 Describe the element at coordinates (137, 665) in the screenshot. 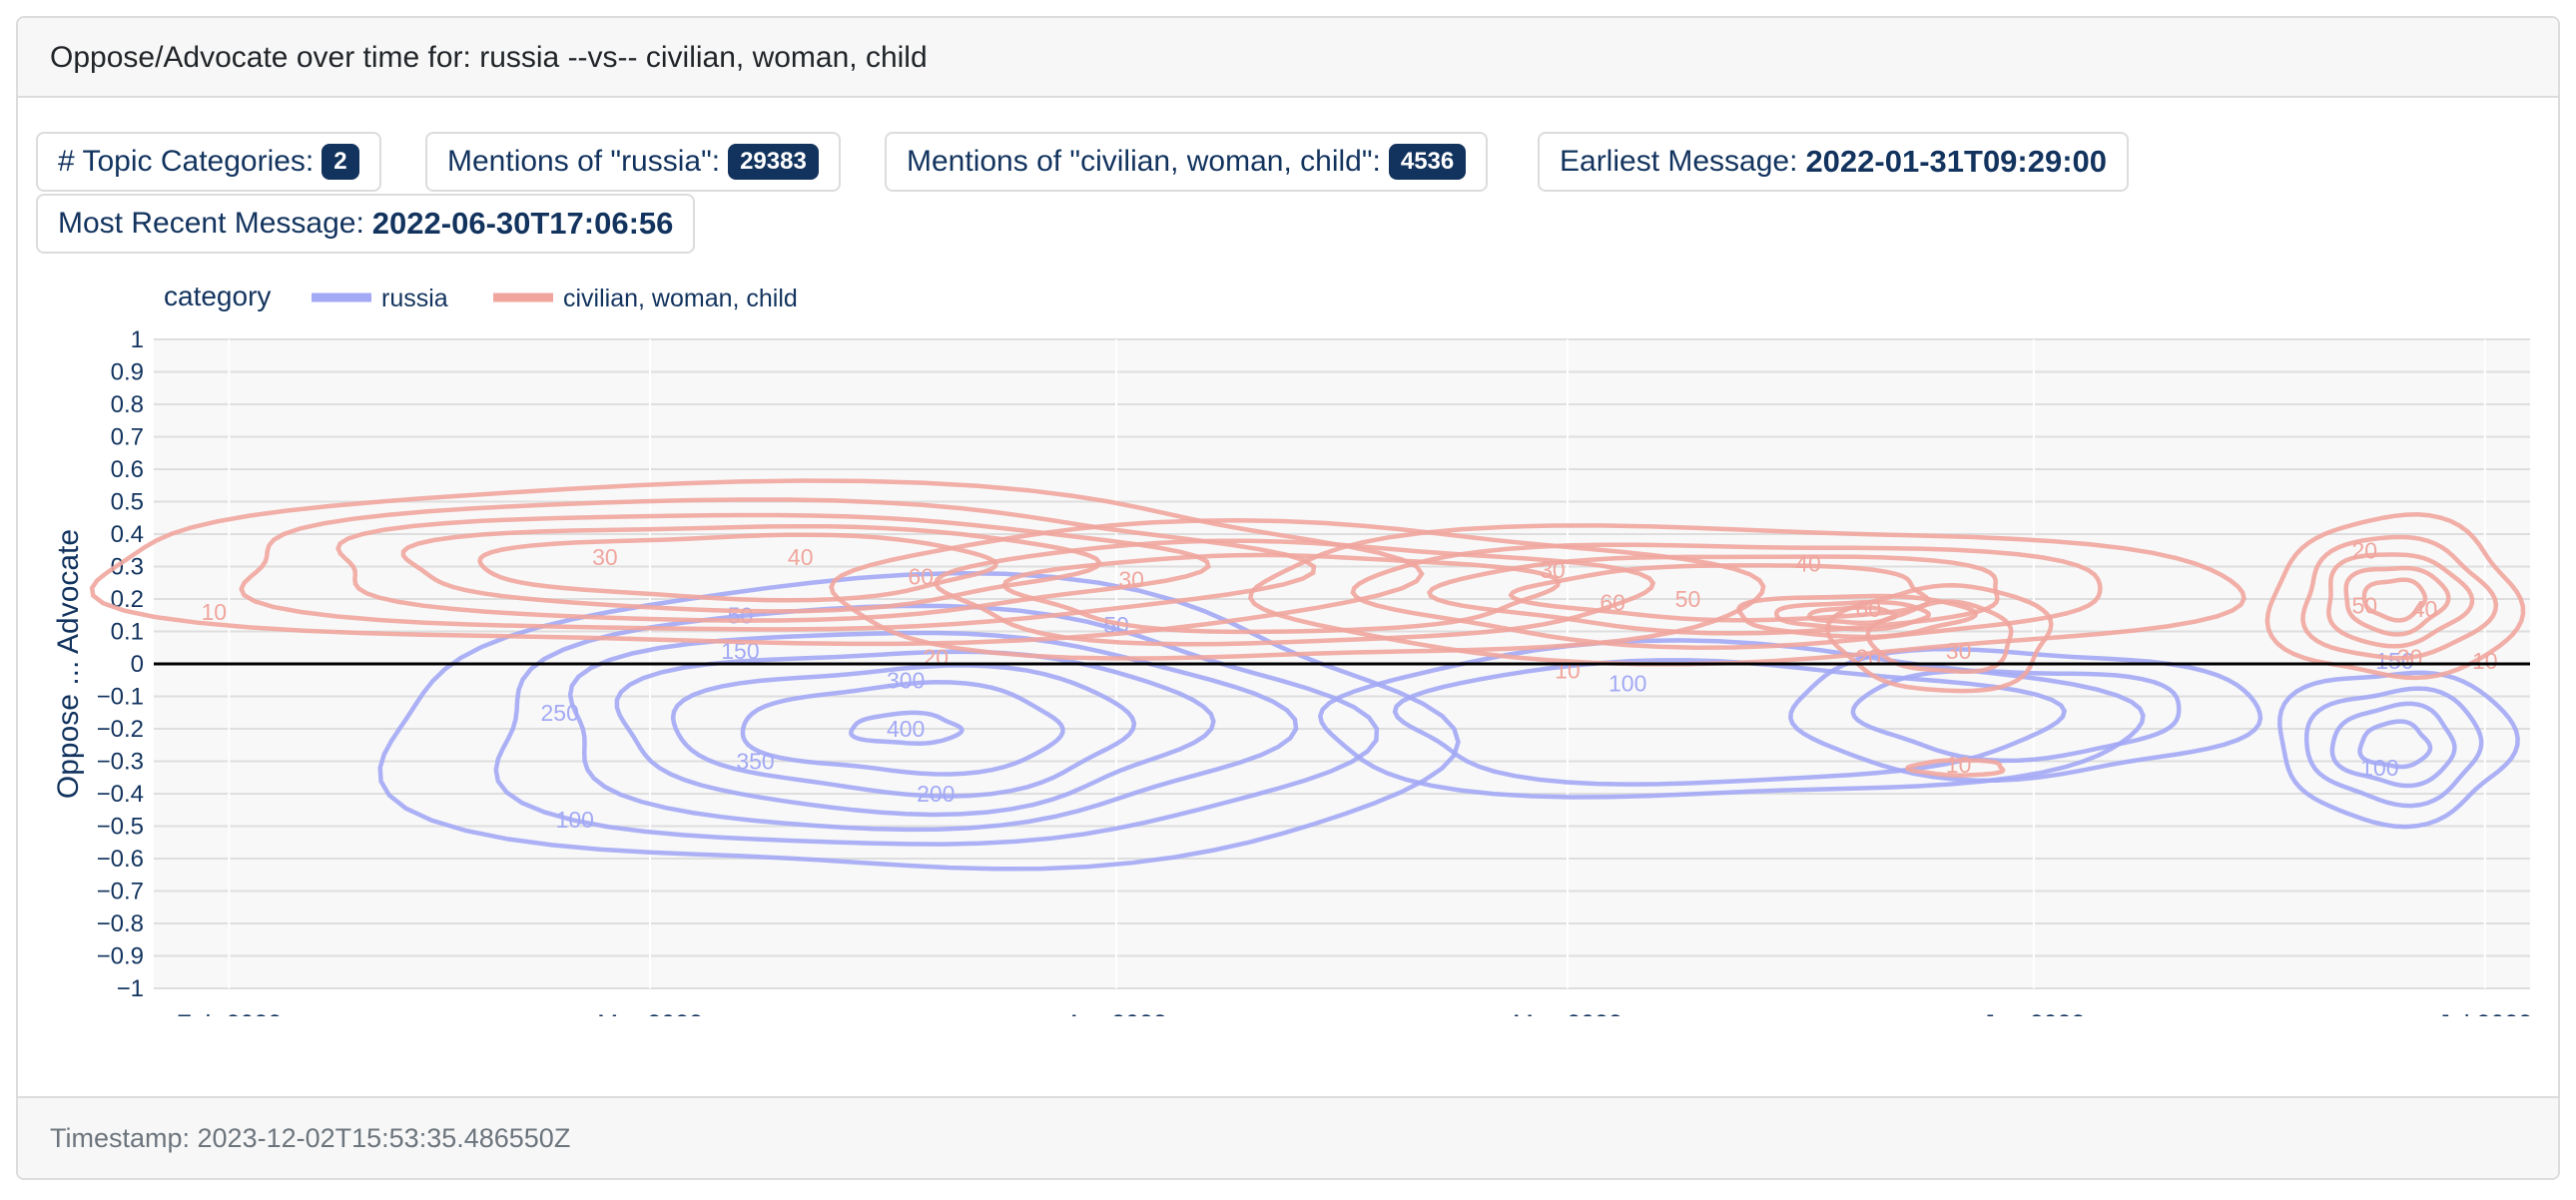

I see `y-tick-label: 0` at that location.